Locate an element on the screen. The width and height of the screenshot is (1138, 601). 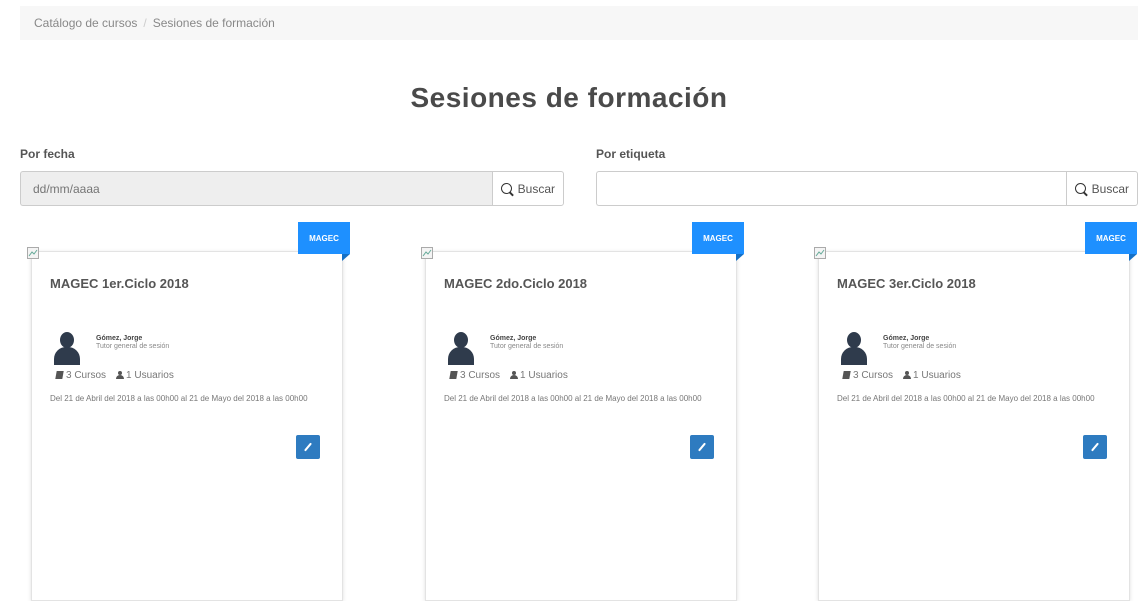
page-title: Sesiones de formación is located at coordinates (569, 97).